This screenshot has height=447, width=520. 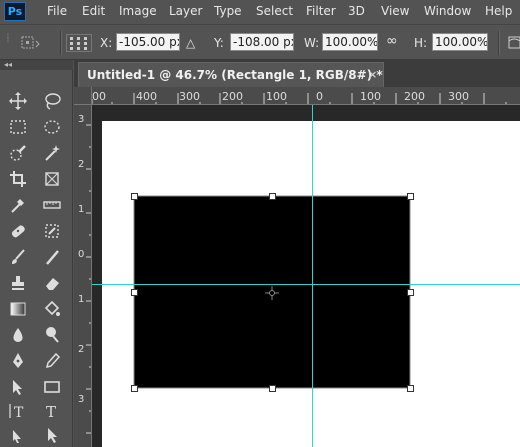 I want to click on vertical-type-tool-icon: T, so click(x=18, y=411).